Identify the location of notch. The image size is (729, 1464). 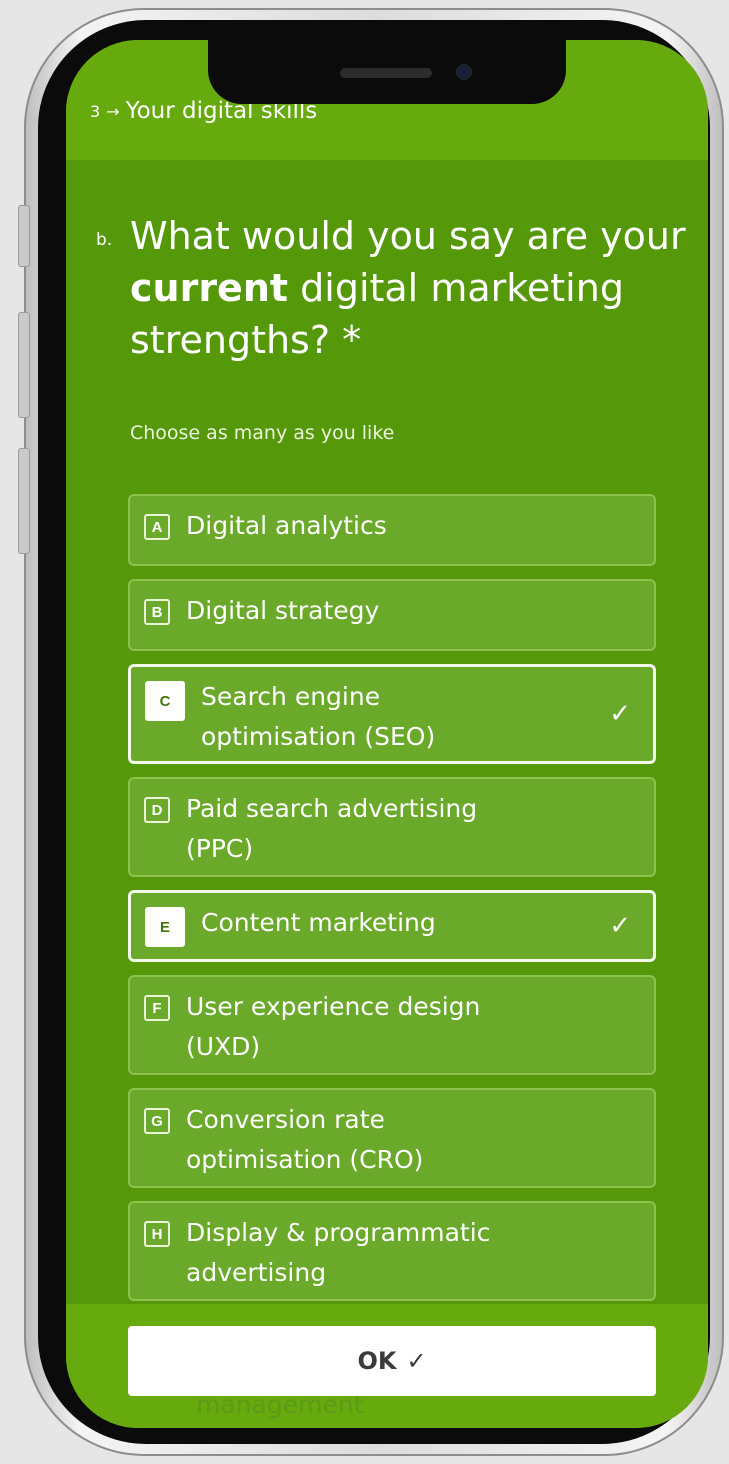
(387, 72).